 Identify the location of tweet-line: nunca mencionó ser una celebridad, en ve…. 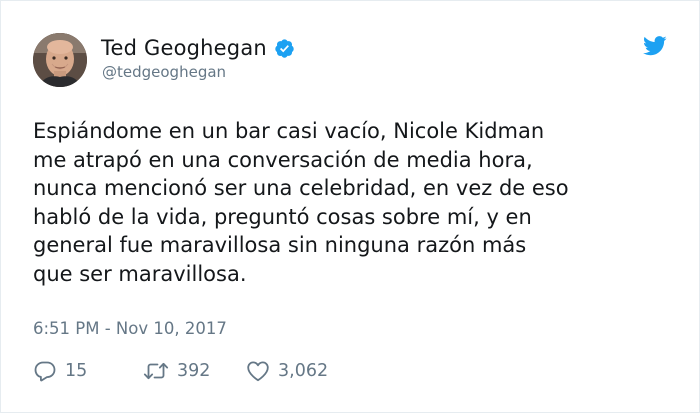
(301, 188).